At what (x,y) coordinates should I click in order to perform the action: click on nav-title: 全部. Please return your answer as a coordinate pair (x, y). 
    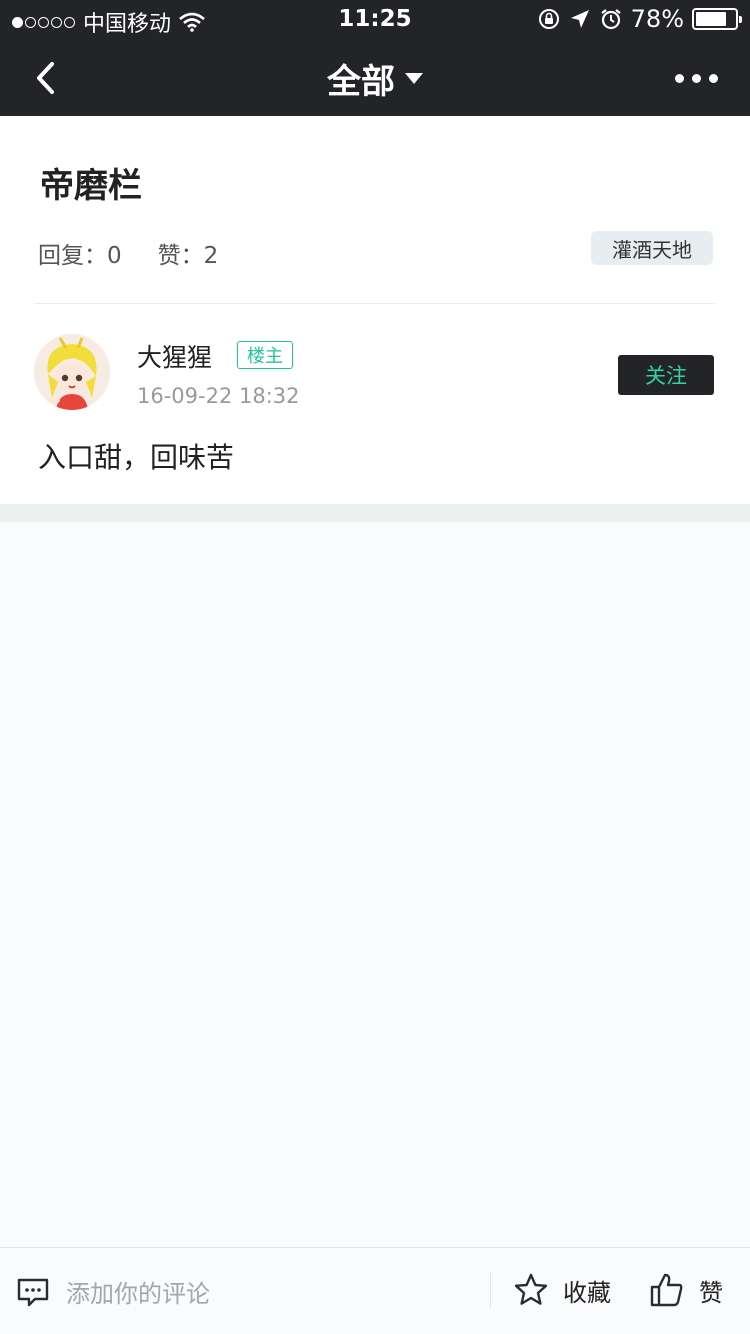
    Looking at the image, I should click on (361, 82).